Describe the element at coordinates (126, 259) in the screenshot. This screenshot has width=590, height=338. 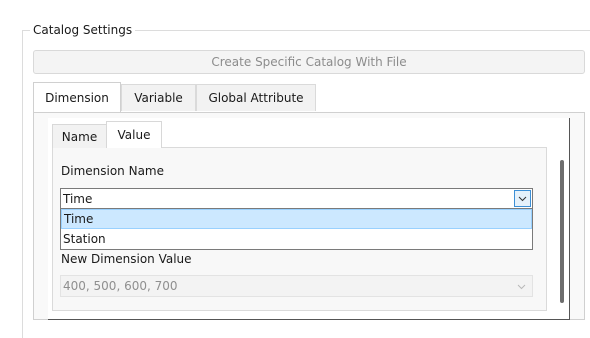
I see `new-dimension-value-label: New Dimension Value` at that location.